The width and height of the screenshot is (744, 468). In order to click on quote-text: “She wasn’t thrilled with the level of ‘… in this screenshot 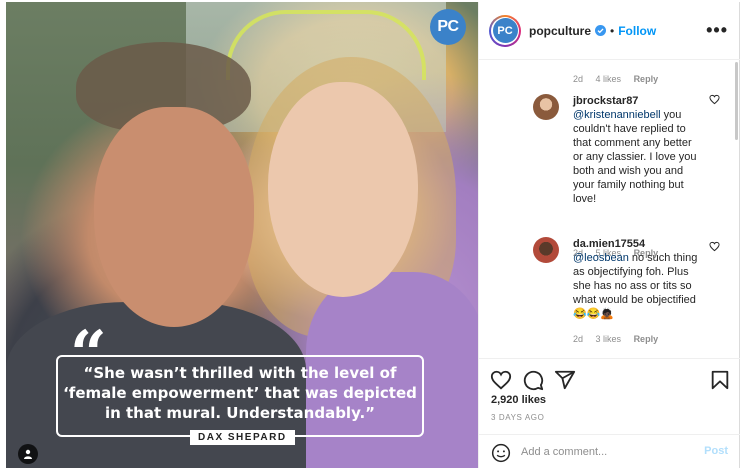, I will do `click(240, 393)`.